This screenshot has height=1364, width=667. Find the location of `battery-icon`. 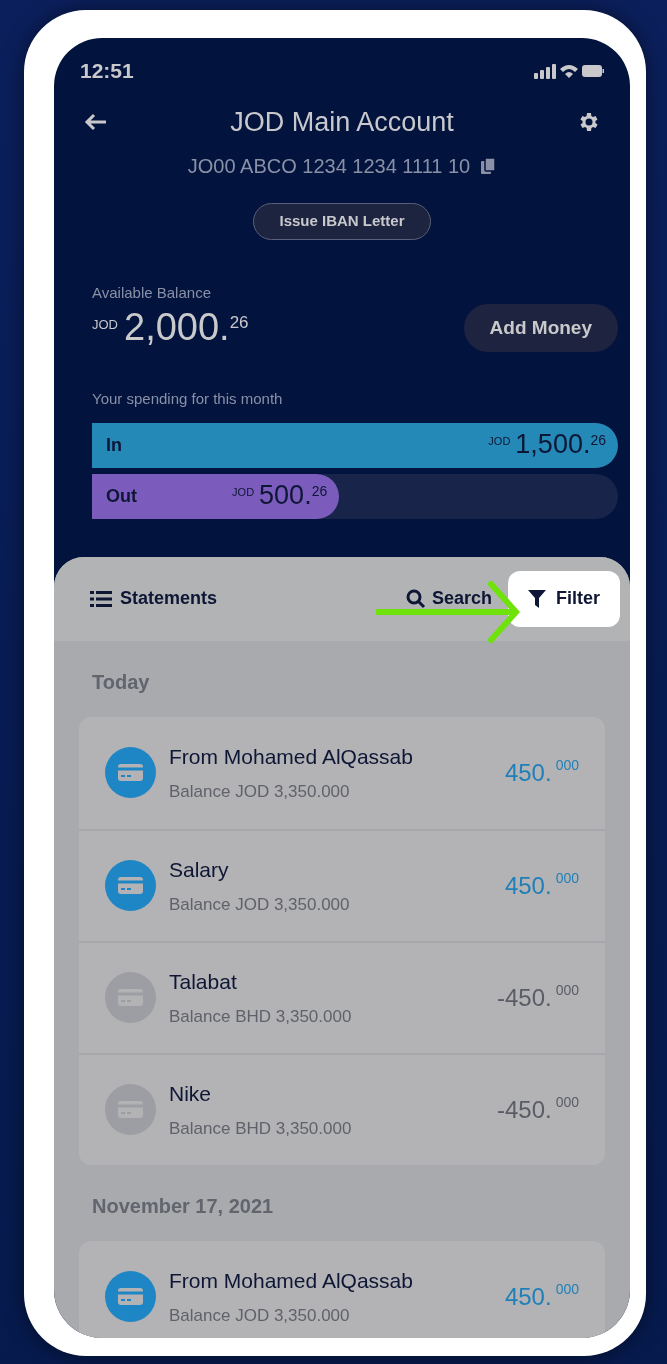

battery-icon is located at coordinates (593, 71).